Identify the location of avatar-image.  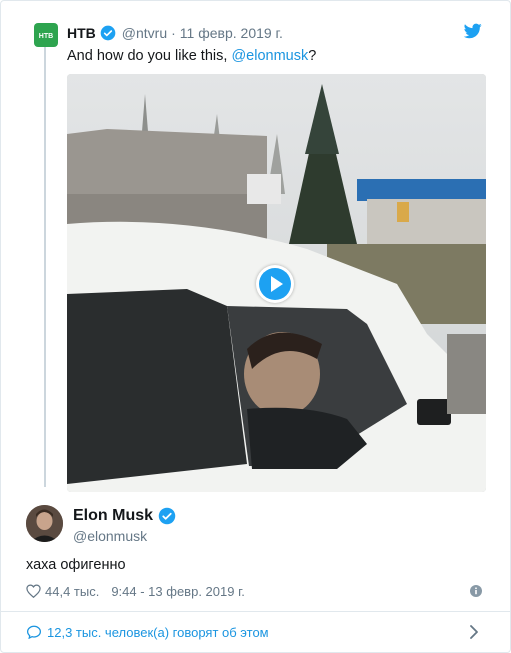
(44, 523).